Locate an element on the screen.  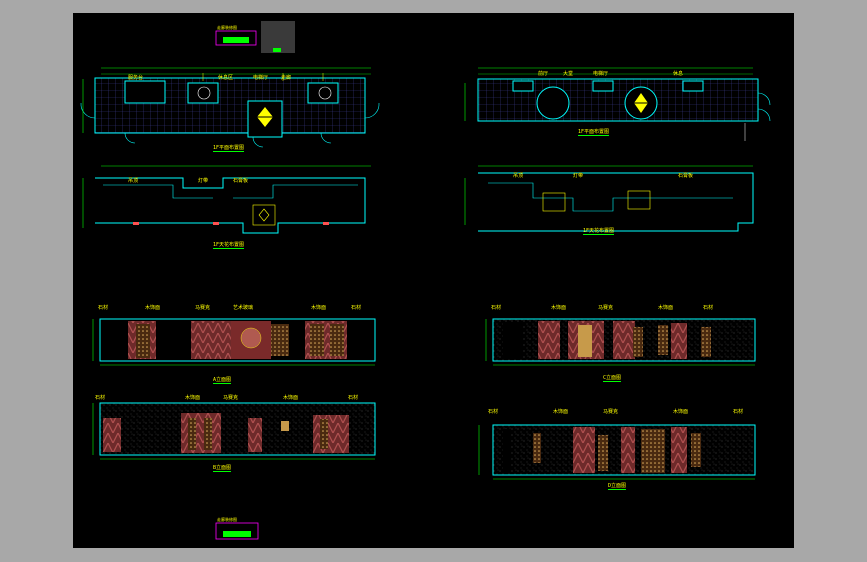
elevation-c-label: 马赛克 is located at coordinates (606, 308).